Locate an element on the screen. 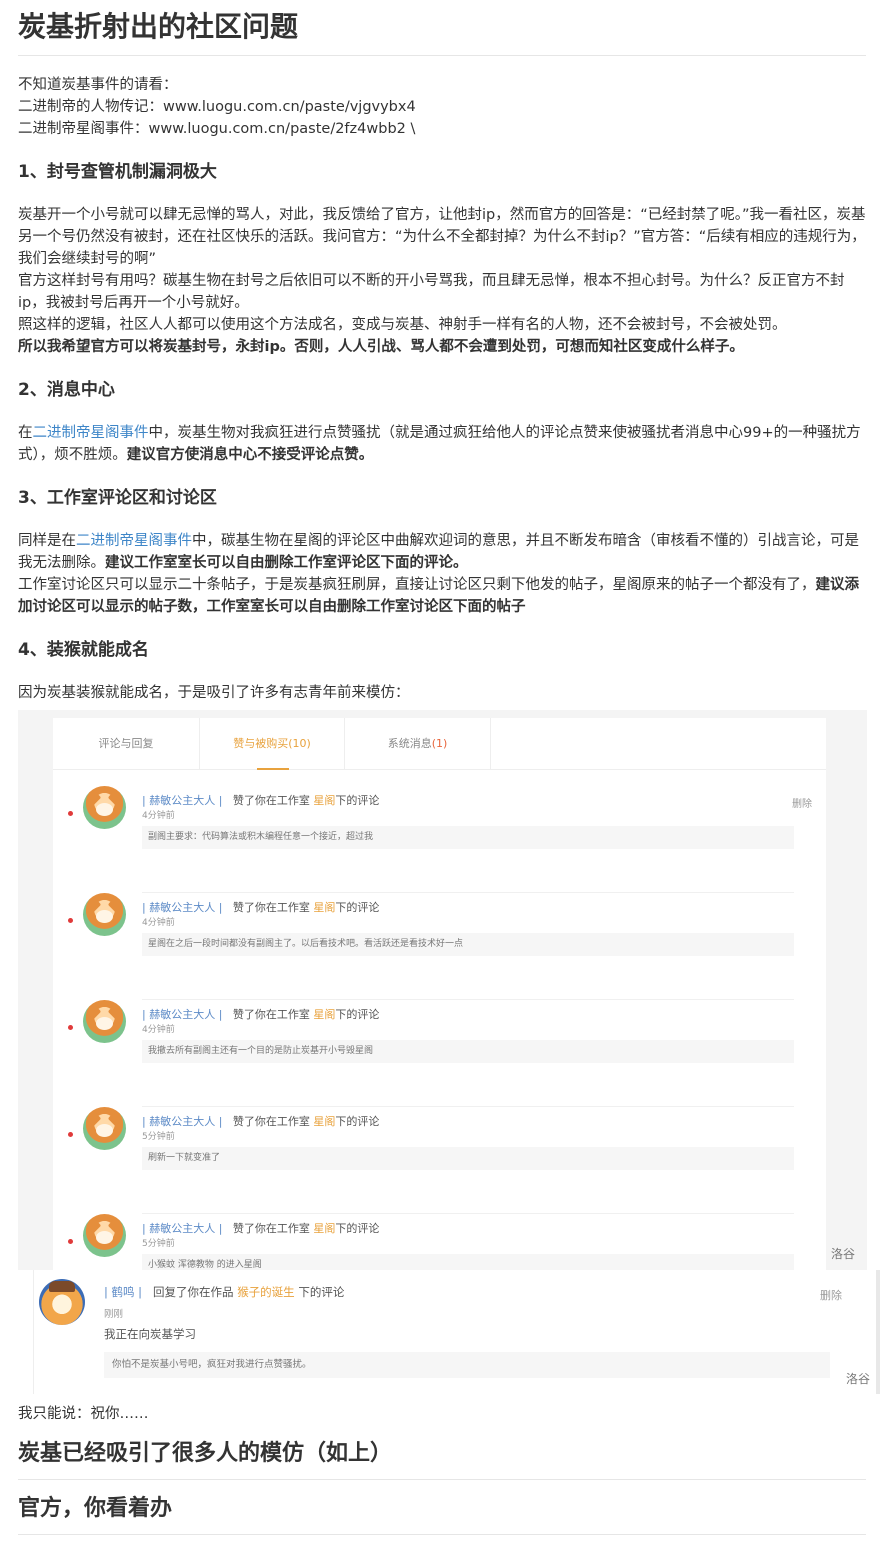  reply-text: 我正在向炭基学习 is located at coordinates (150, 1334).